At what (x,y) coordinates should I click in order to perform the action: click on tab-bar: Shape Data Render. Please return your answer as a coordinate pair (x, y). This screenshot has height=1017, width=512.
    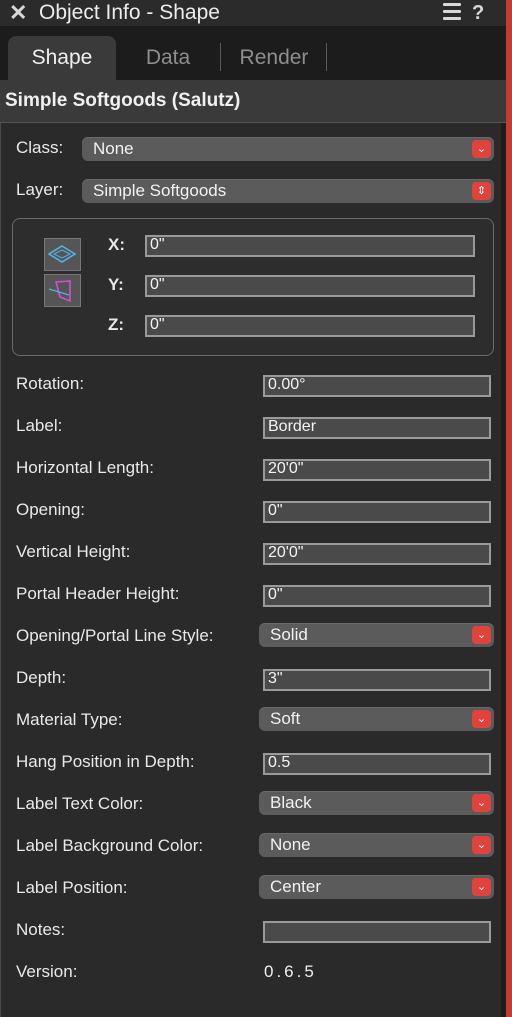
    Looking at the image, I should click on (253, 53).